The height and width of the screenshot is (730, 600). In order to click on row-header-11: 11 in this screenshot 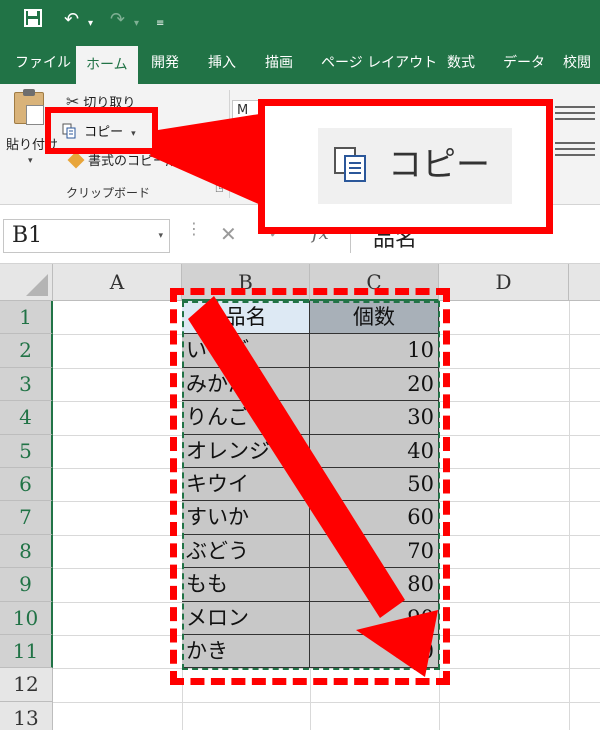, I will do `click(26, 652)`.